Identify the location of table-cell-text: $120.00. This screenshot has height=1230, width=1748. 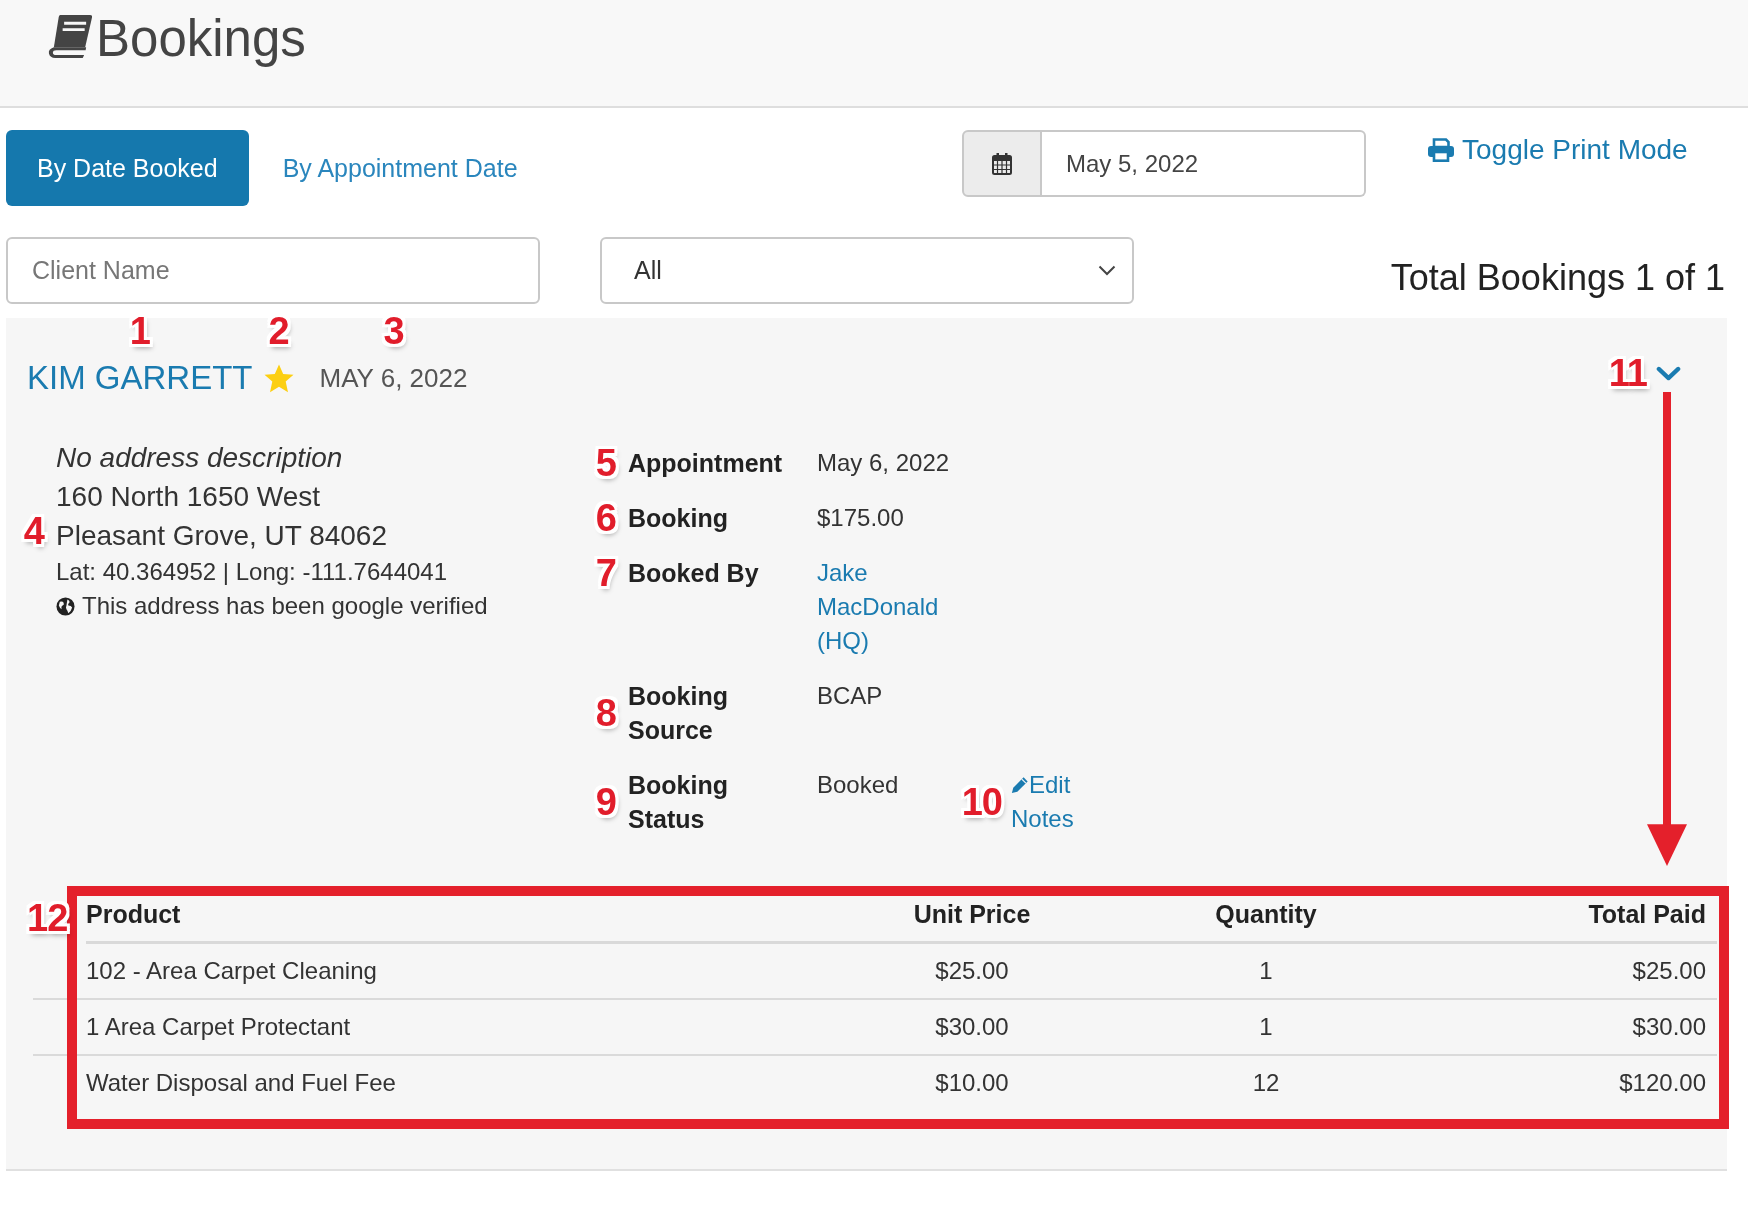
(1662, 1083).